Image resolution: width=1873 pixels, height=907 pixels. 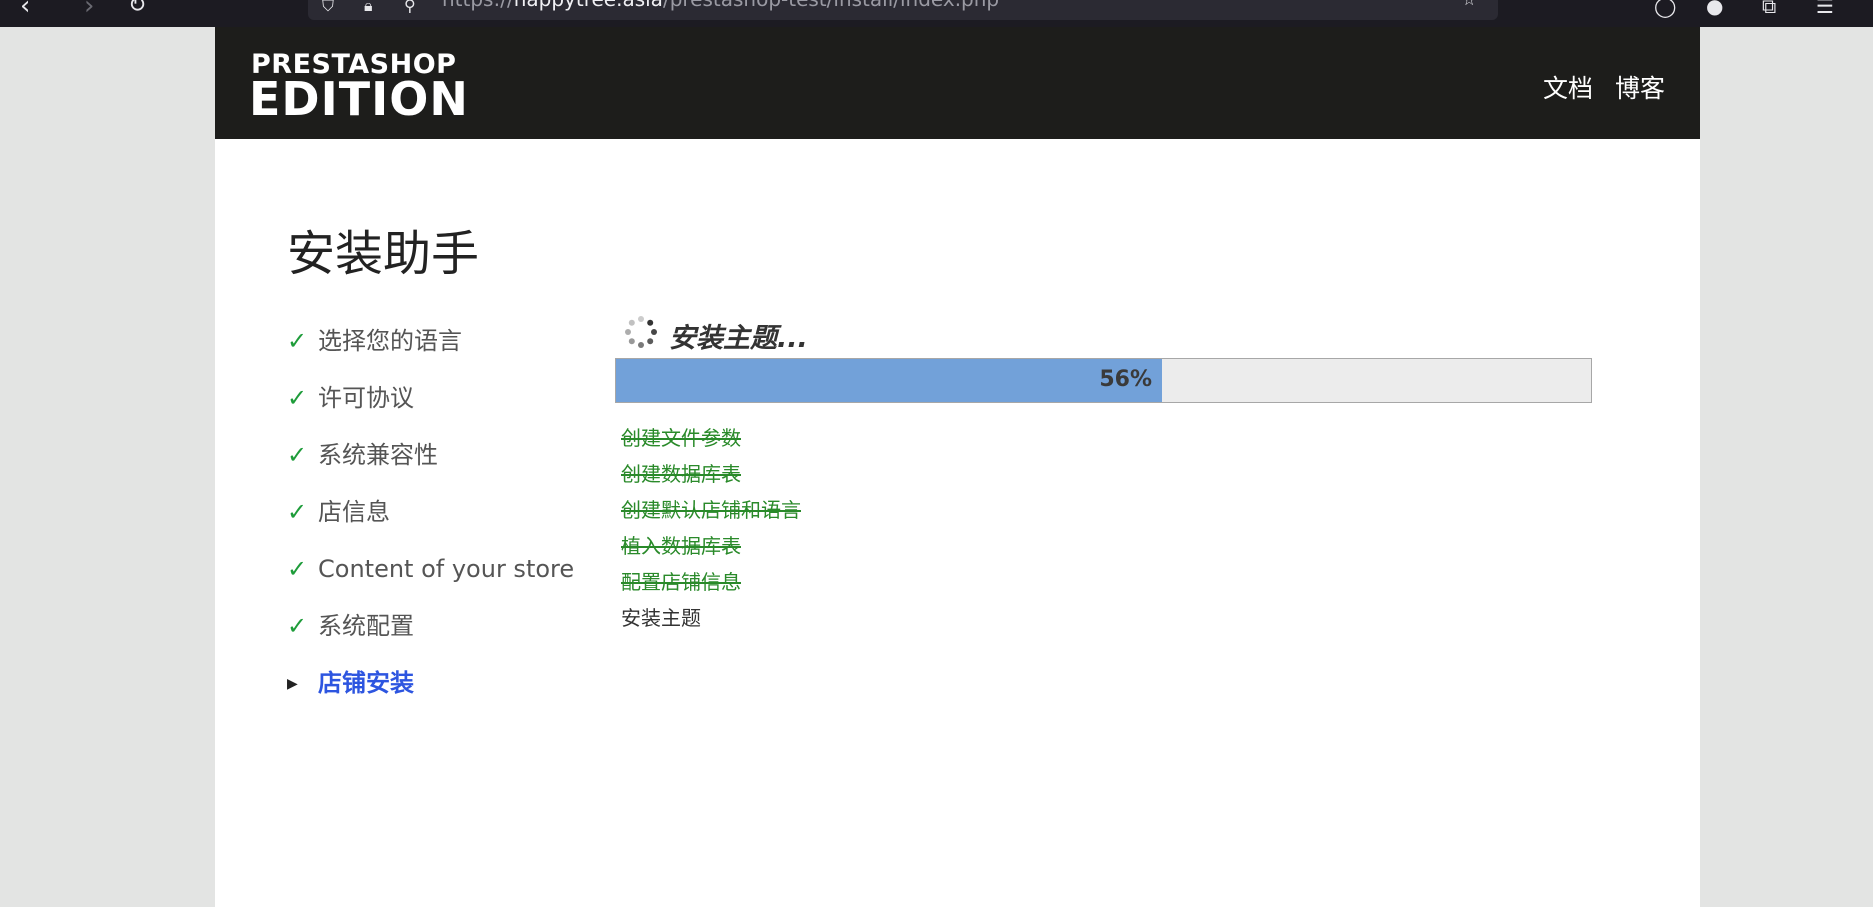 I want to click on step-item-language: ✓ 选择您的语言, so click(x=447, y=353).